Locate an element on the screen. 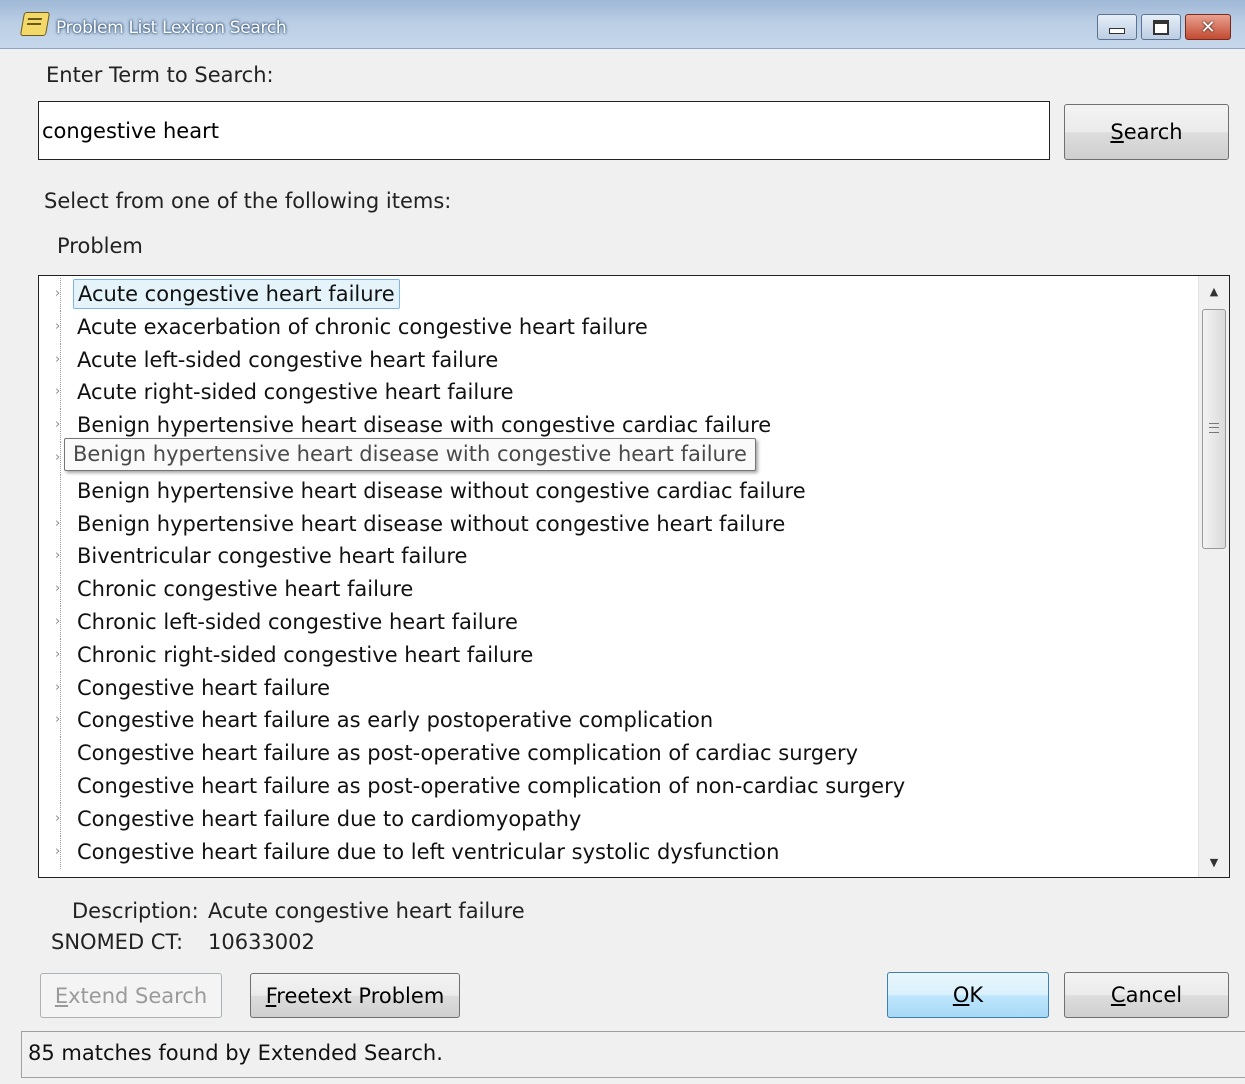 This screenshot has height=1084, width=1245. search-prompt-label: Enter Term to Search: is located at coordinates (160, 75).